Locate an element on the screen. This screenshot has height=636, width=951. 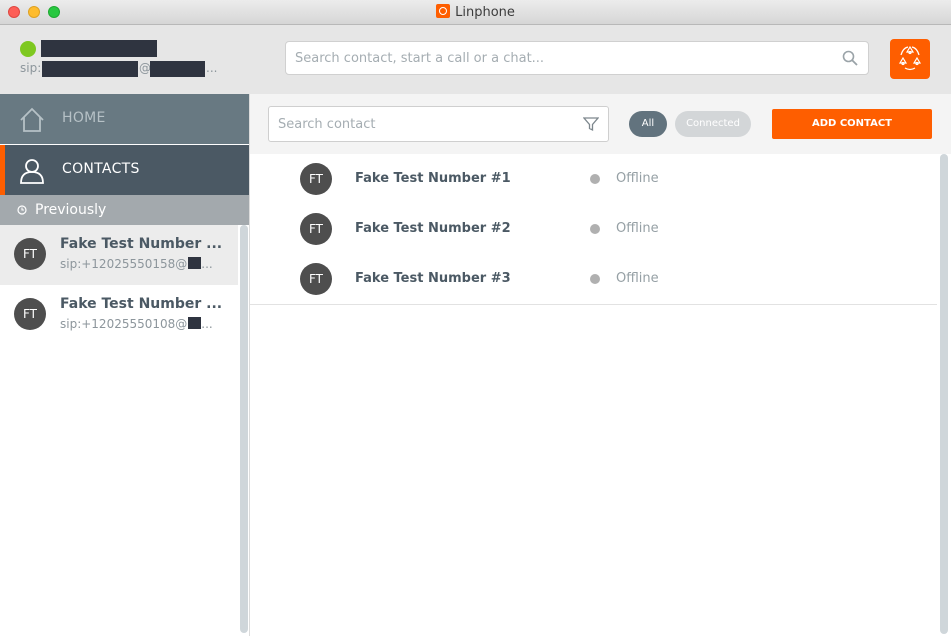
contact-row: FT Fake Test Number #2 Offline is located at coordinates (593, 229).